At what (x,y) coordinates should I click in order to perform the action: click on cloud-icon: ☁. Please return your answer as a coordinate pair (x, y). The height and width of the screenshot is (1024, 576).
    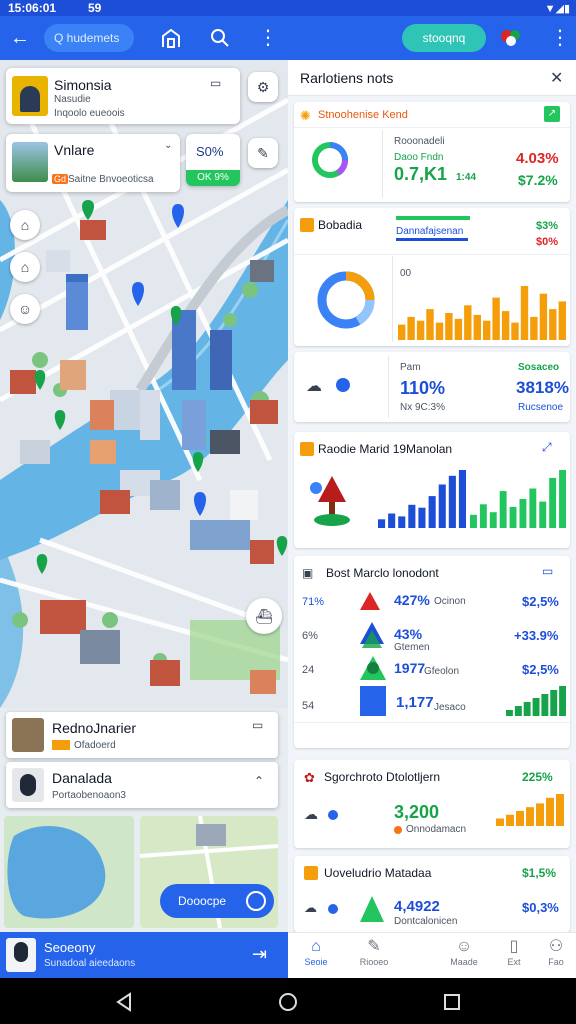
    Looking at the image, I should click on (311, 814).